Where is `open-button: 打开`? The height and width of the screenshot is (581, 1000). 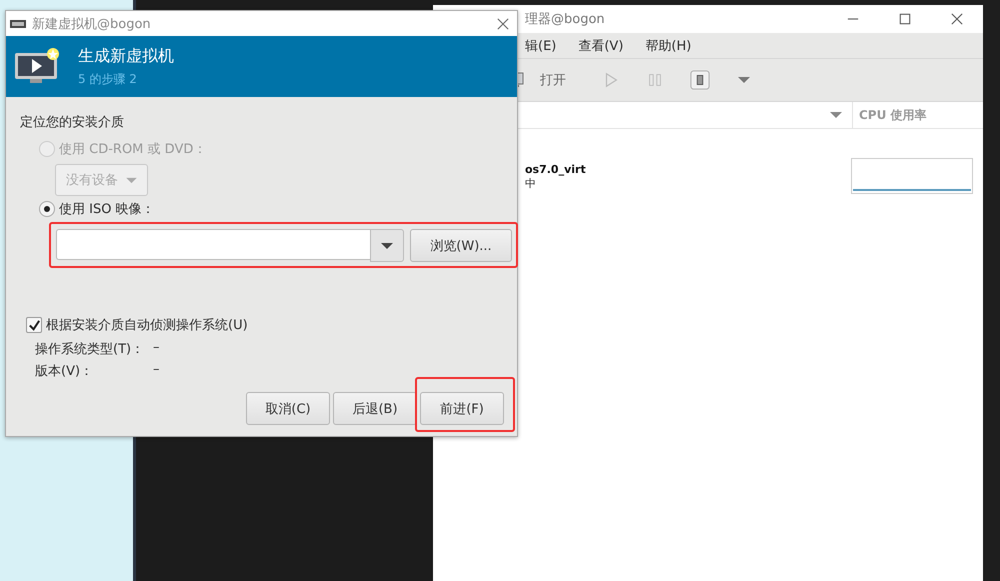 open-button: 打开 is located at coordinates (553, 80).